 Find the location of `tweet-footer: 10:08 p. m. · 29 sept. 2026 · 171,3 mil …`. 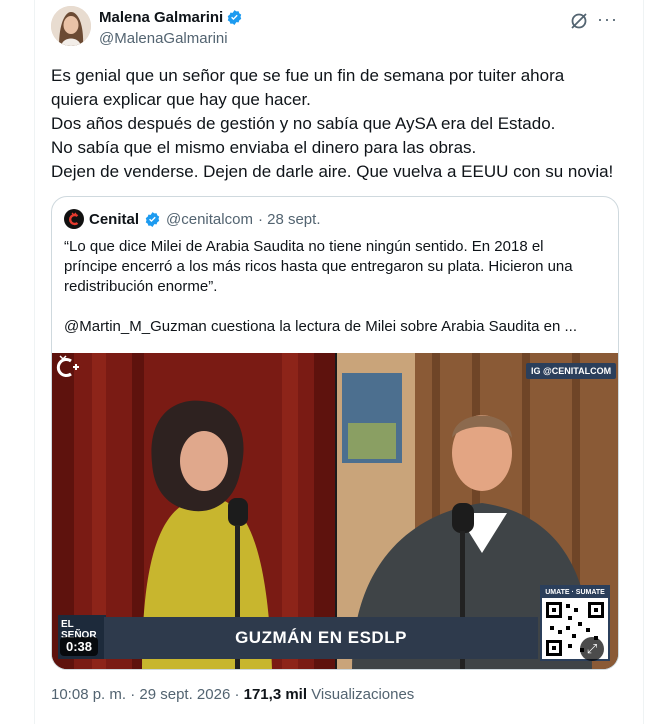

tweet-footer: 10:08 p. m. · 29 sept. 2026 · 171,3 mil … is located at coordinates (232, 694).